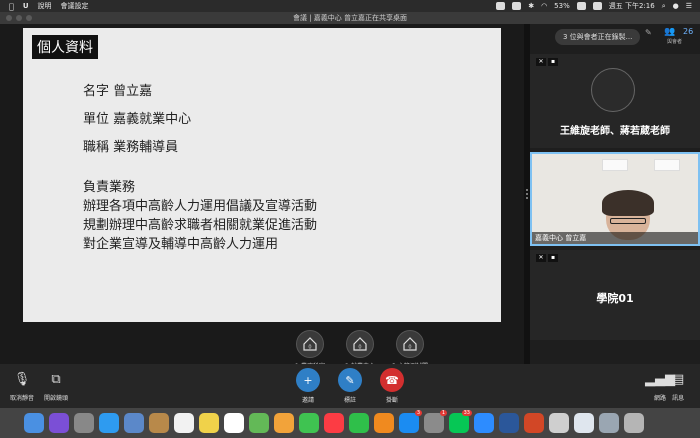 This screenshot has height=438, width=700. Describe the element at coordinates (615, 298) in the screenshot. I see `participant-name: 學院01` at that location.